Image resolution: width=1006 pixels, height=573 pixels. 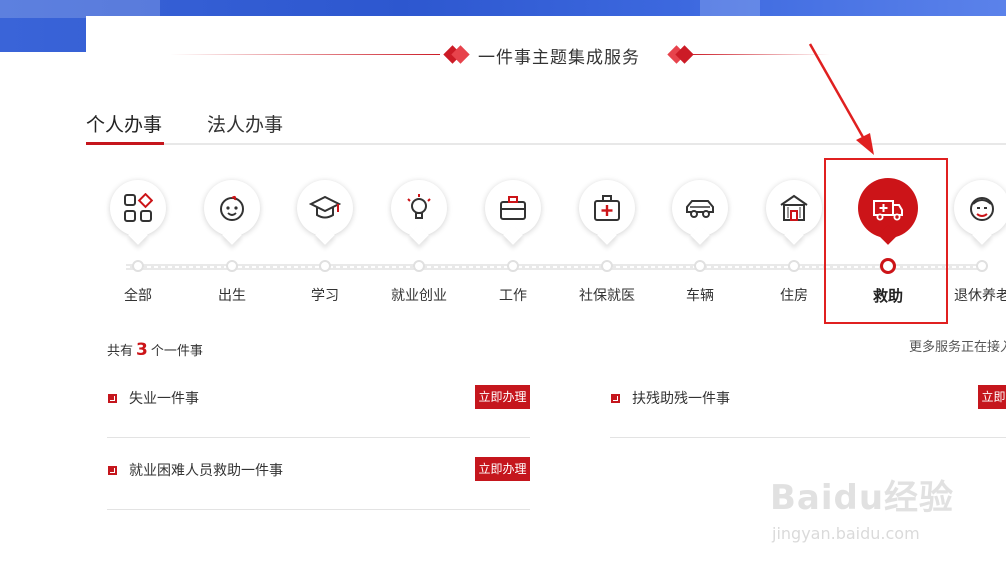 What do you see at coordinates (700, 296) in the screenshot?
I see `category-label: 车辆` at bounding box center [700, 296].